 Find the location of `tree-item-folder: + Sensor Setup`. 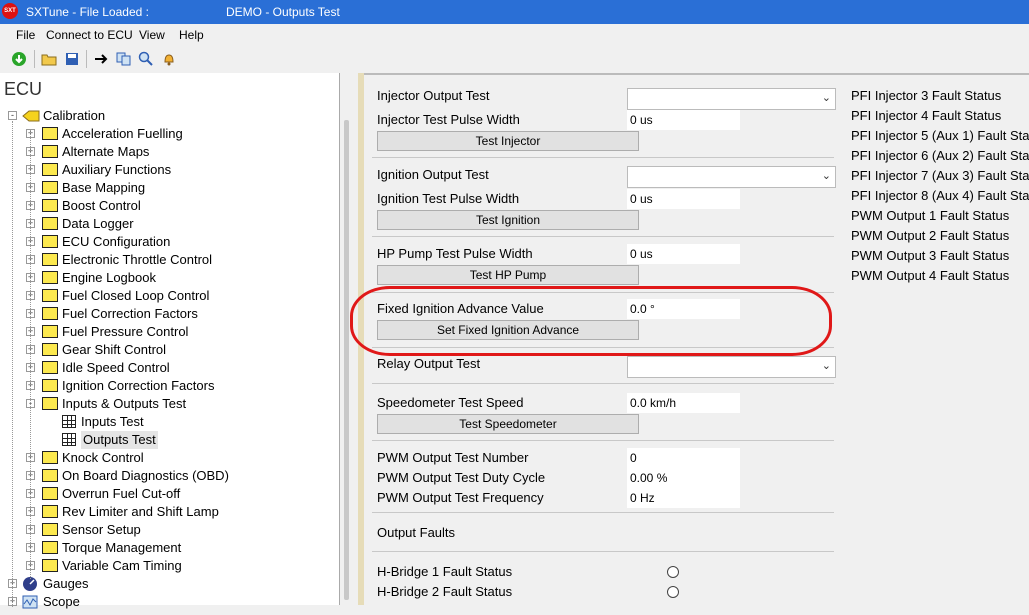

tree-item-folder: + Sensor Setup is located at coordinates (170, 530).